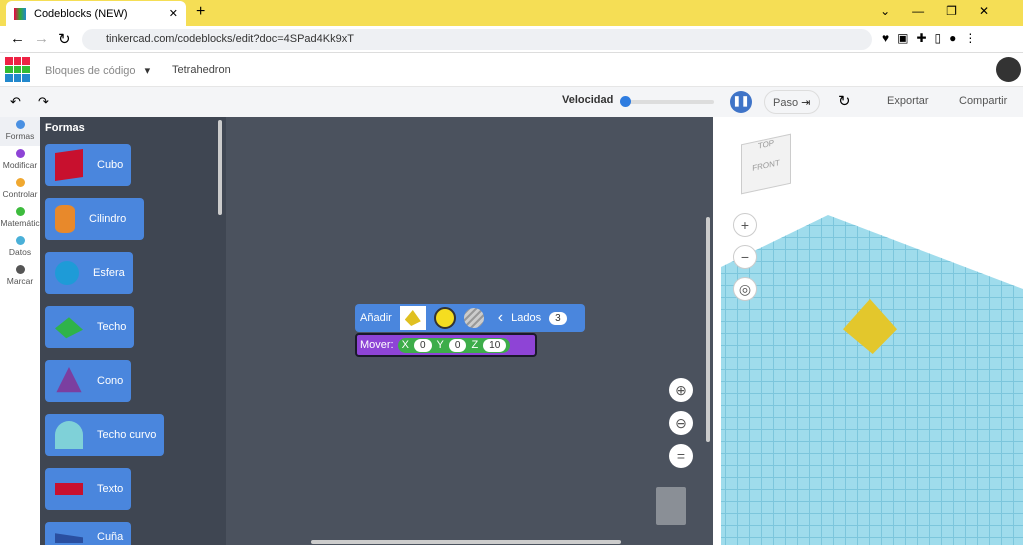 The height and width of the screenshot is (545, 1023). I want to click on wedge-icon, so click(69, 538).